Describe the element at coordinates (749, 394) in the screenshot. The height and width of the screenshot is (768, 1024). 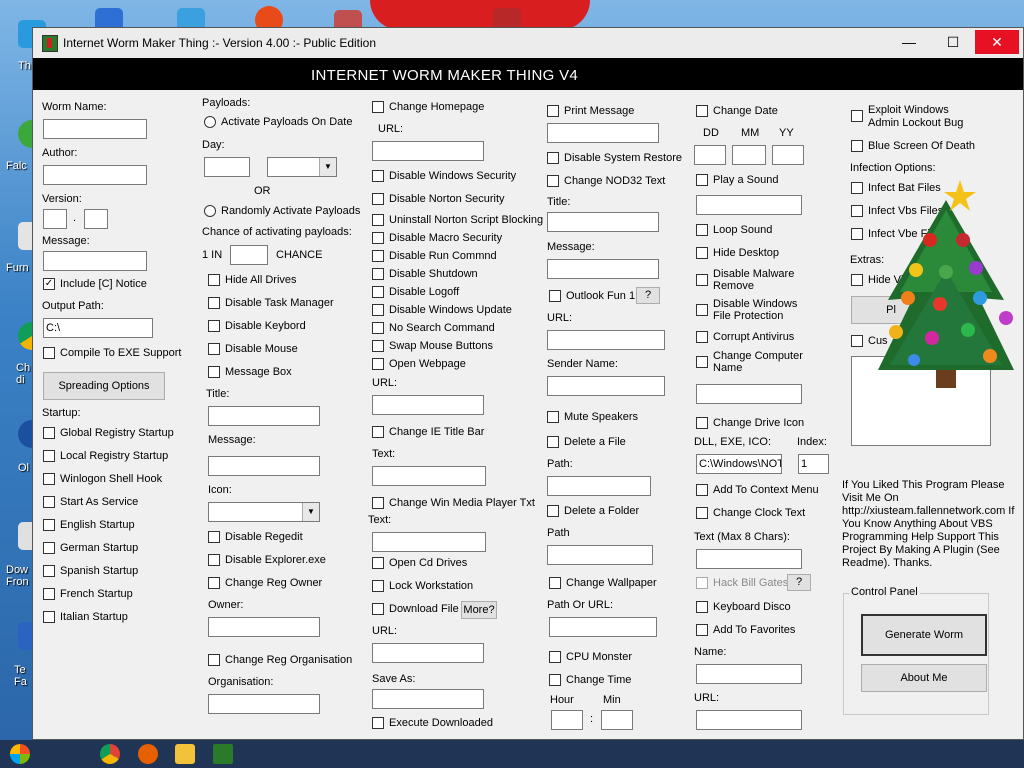
I see `computer-name-input` at that location.